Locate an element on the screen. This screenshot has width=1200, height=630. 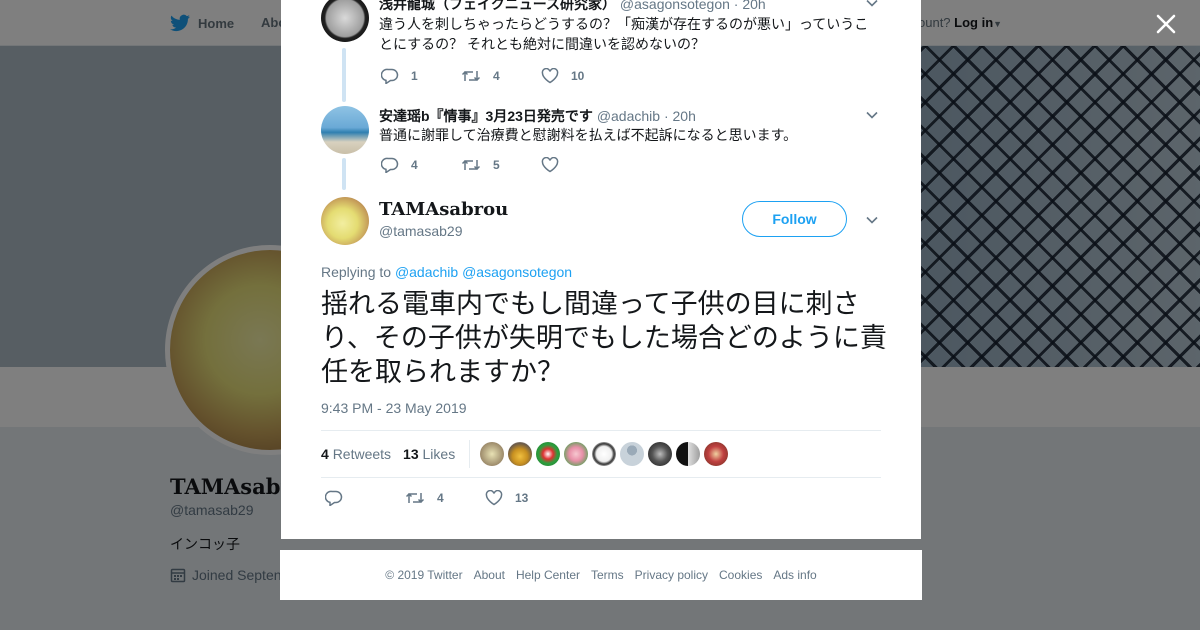
tweet-stats: 4 Retweets 13 Likes is located at coordinates (601, 454).